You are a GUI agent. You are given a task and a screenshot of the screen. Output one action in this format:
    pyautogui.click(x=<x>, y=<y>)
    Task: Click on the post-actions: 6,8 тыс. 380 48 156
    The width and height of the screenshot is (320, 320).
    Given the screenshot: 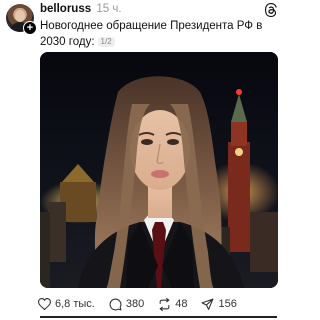 What is the action you would take?
    pyautogui.click(x=144, y=304)
    